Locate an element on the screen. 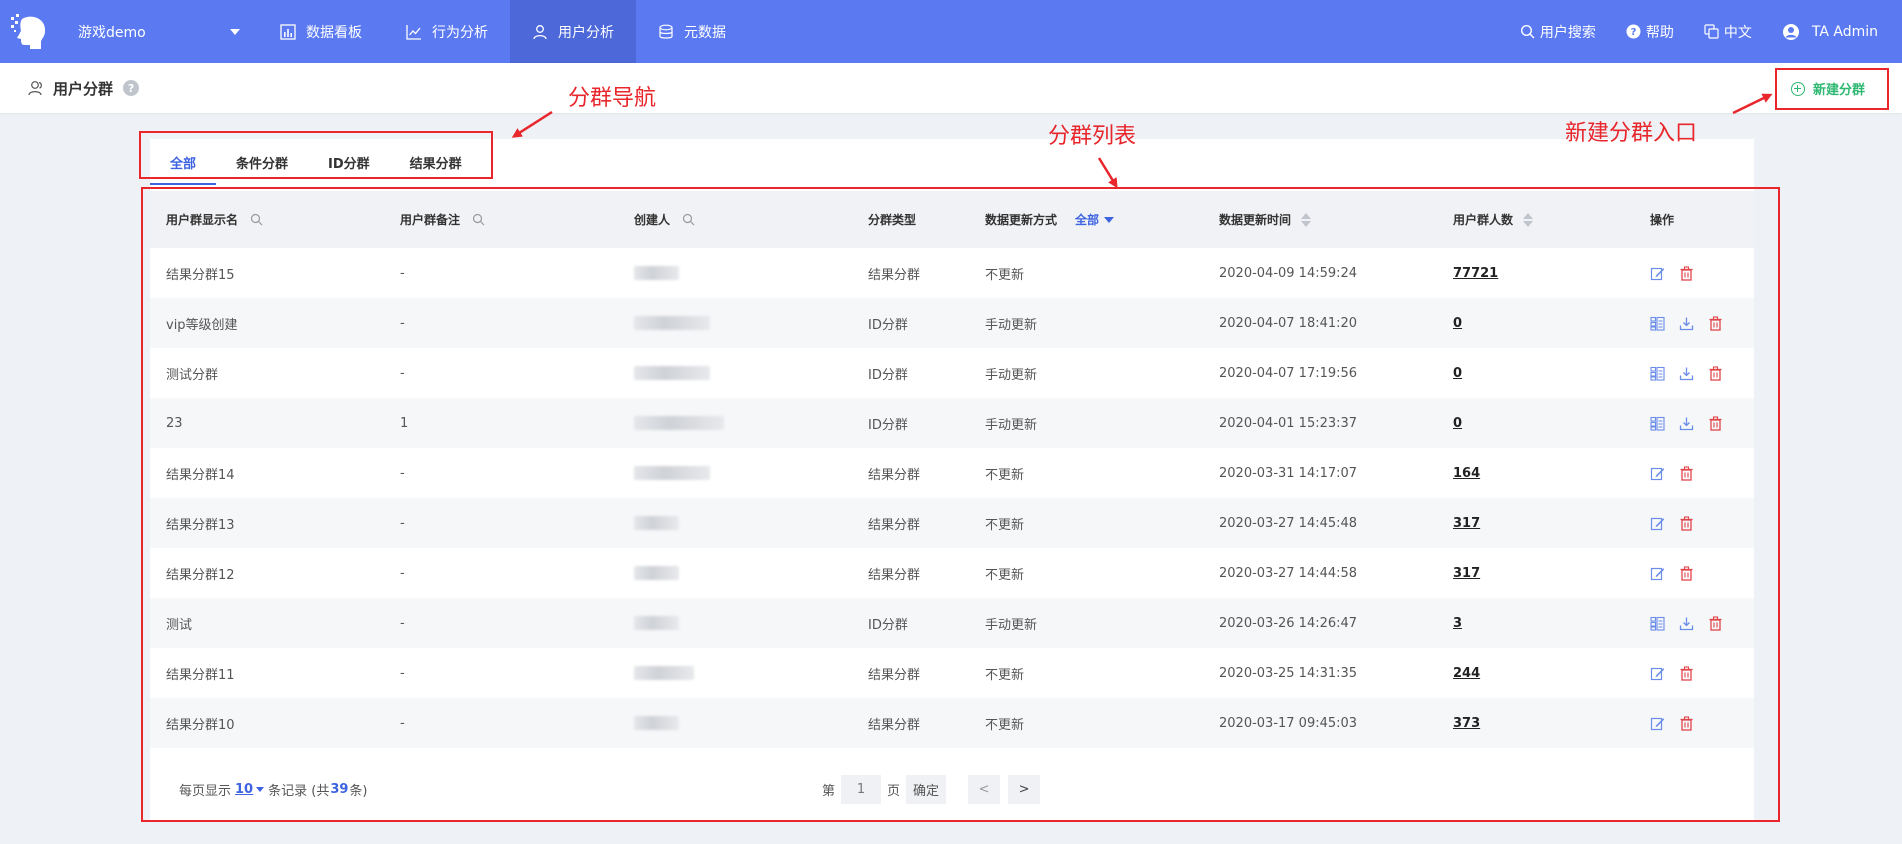 The width and height of the screenshot is (1902, 844). user-name: TA Admin is located at coordinates (1844, 31).